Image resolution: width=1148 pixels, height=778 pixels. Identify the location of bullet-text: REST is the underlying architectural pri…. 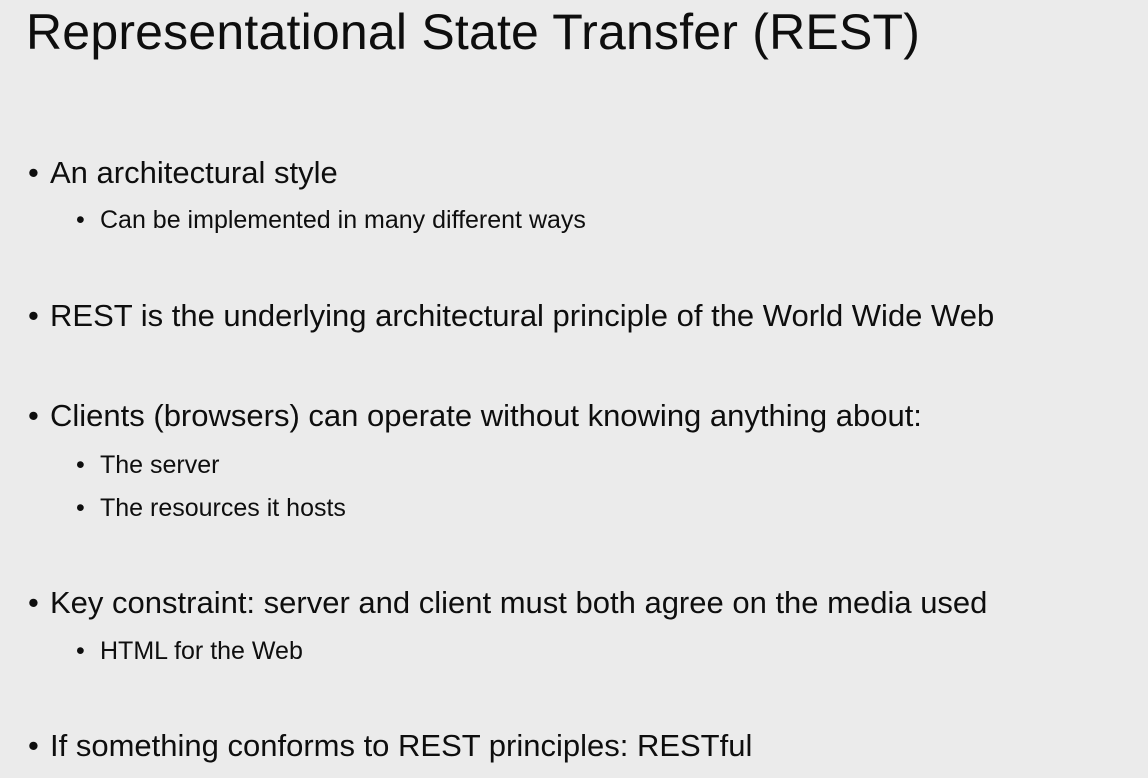
(522, 315).